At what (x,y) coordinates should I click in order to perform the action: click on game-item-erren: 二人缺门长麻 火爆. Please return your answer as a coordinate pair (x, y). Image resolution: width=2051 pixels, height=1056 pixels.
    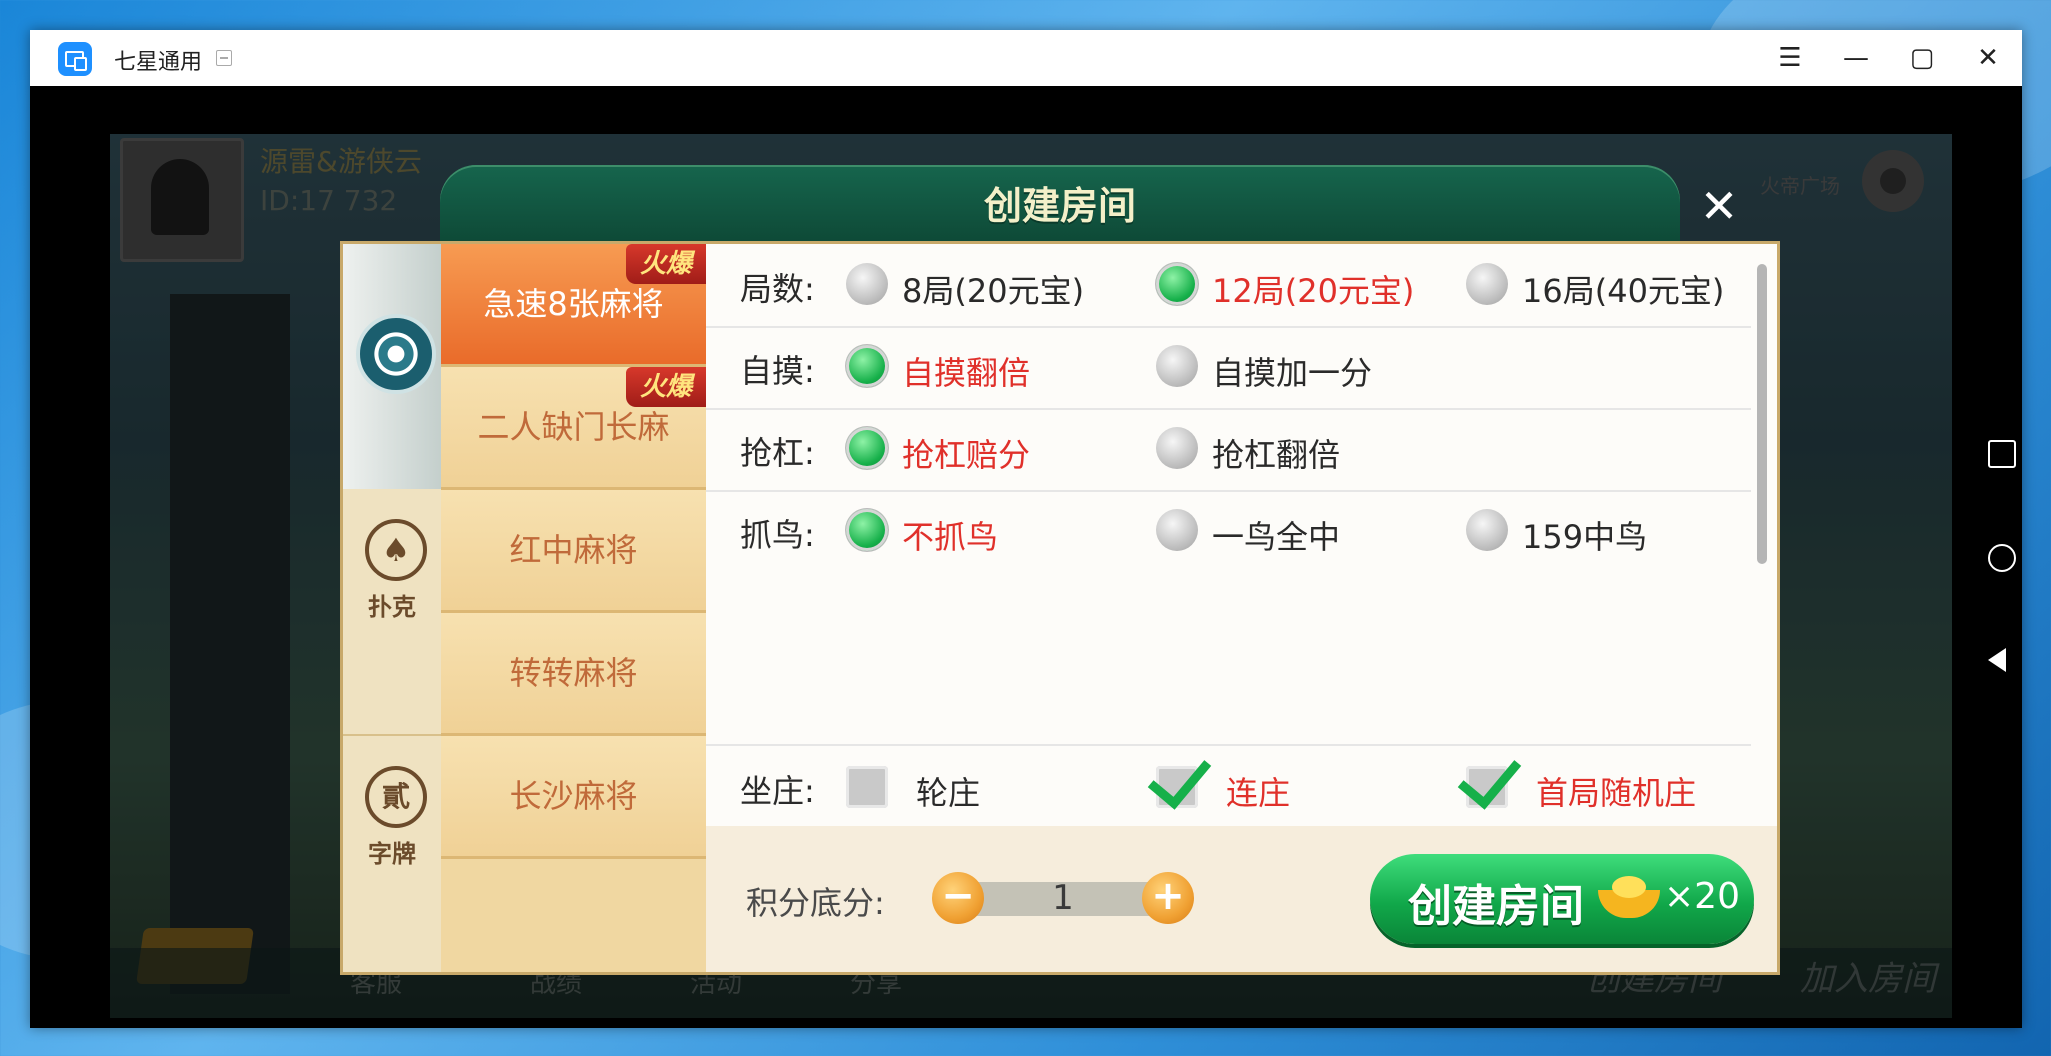
    Looking at the image, I should click on (573, 428).